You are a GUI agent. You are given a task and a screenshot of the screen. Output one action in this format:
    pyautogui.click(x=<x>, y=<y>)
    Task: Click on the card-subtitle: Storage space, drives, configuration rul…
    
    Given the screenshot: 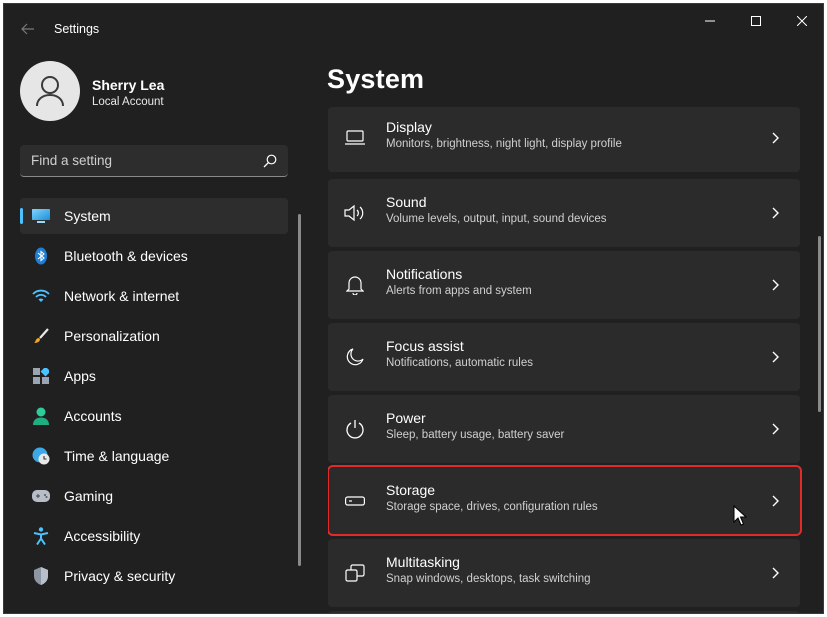 What is the action you would take?
    pyautogui.click(x=492, y=507)
    